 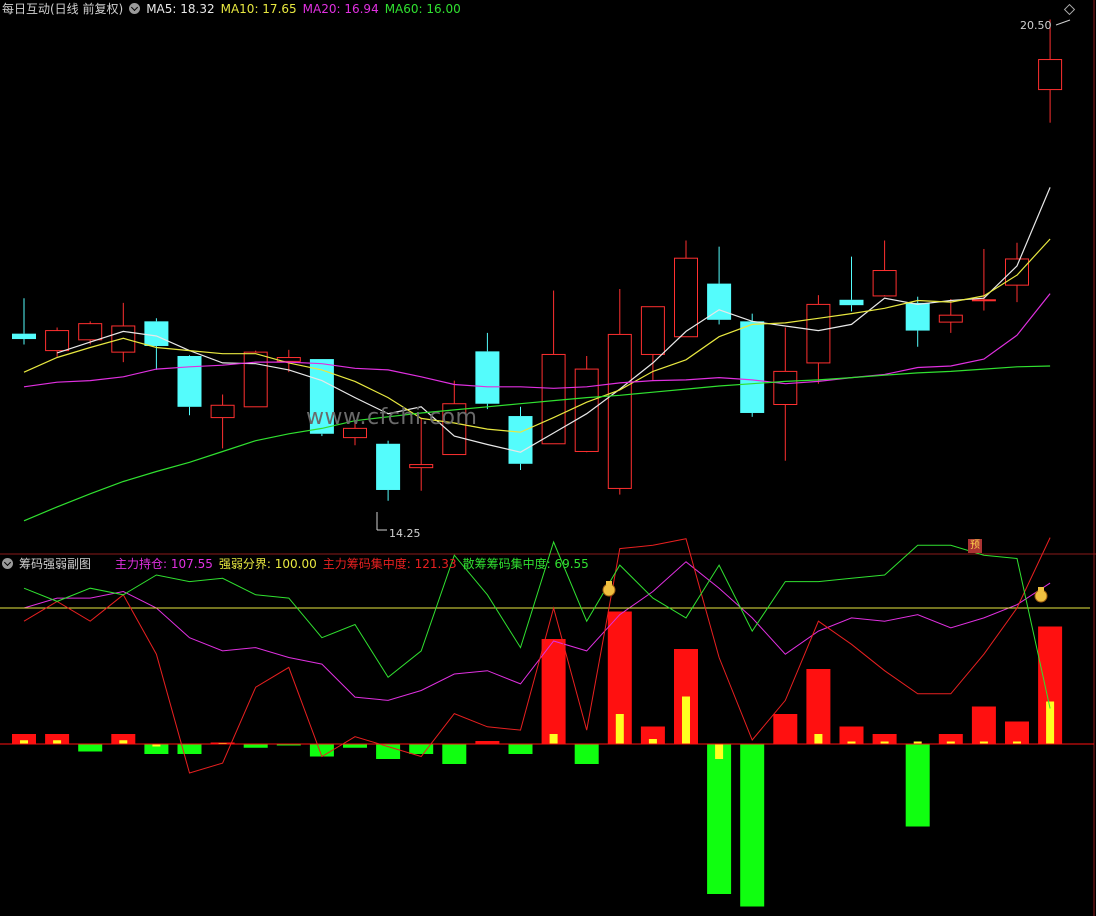 What do you see at coordinates (525, 564) in the screenshot?
I see `scatter-conc-legend: 散筹筹码集中度: 69.55` at bounding box center [525, 564].